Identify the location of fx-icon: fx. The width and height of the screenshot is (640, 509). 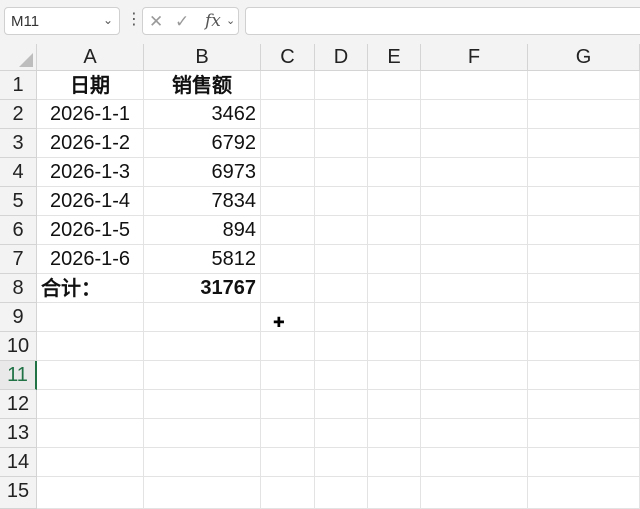
(213, 21).